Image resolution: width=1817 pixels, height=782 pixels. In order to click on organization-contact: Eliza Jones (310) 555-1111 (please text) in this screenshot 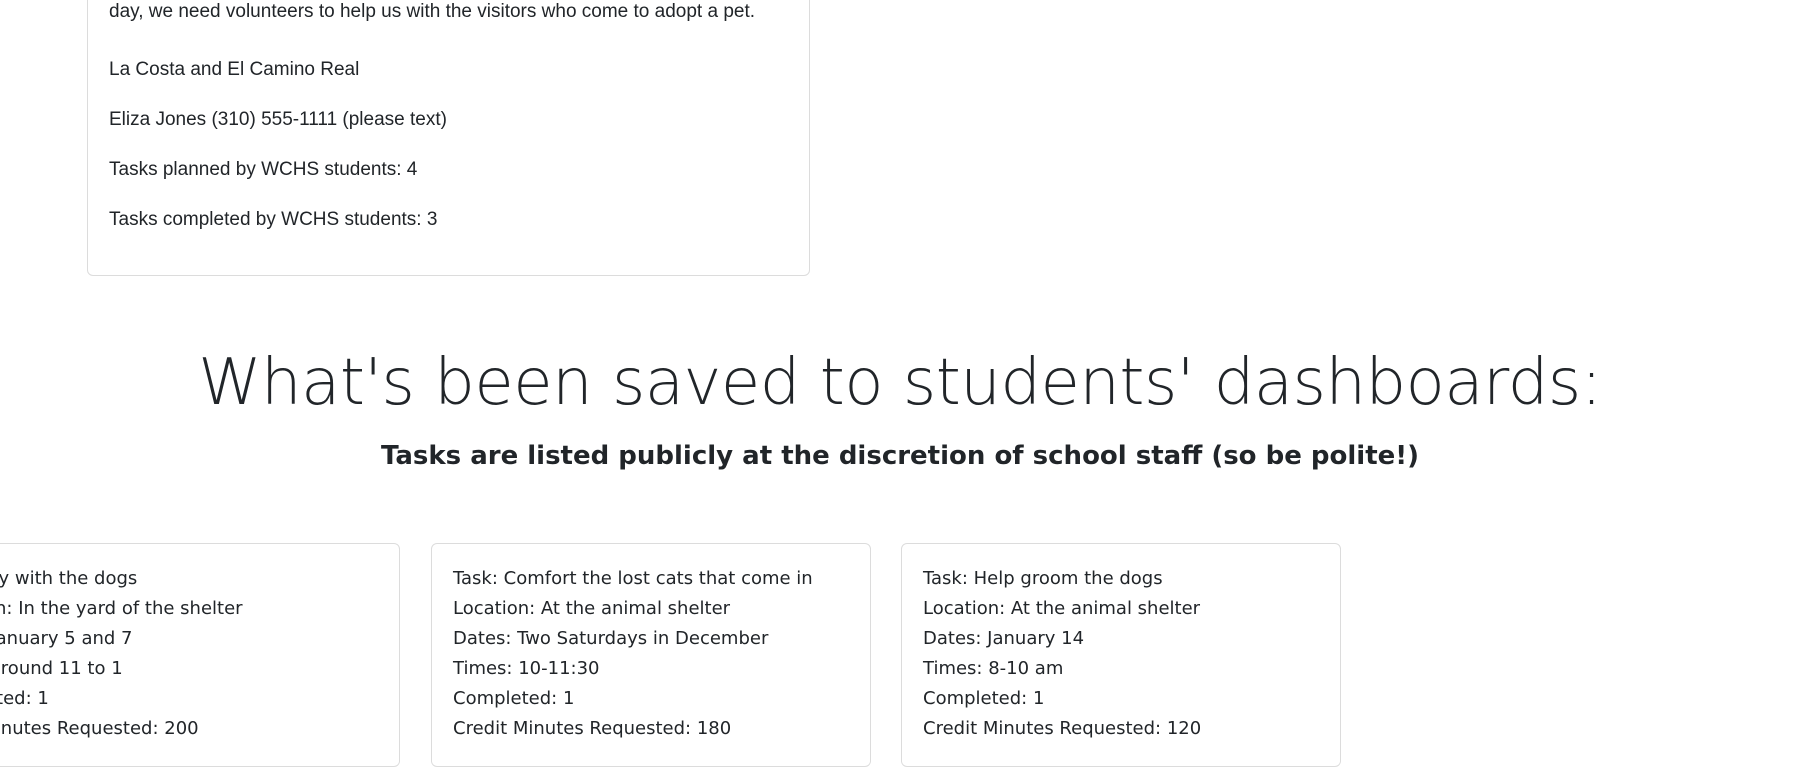, I will do `click(278, 119)`.